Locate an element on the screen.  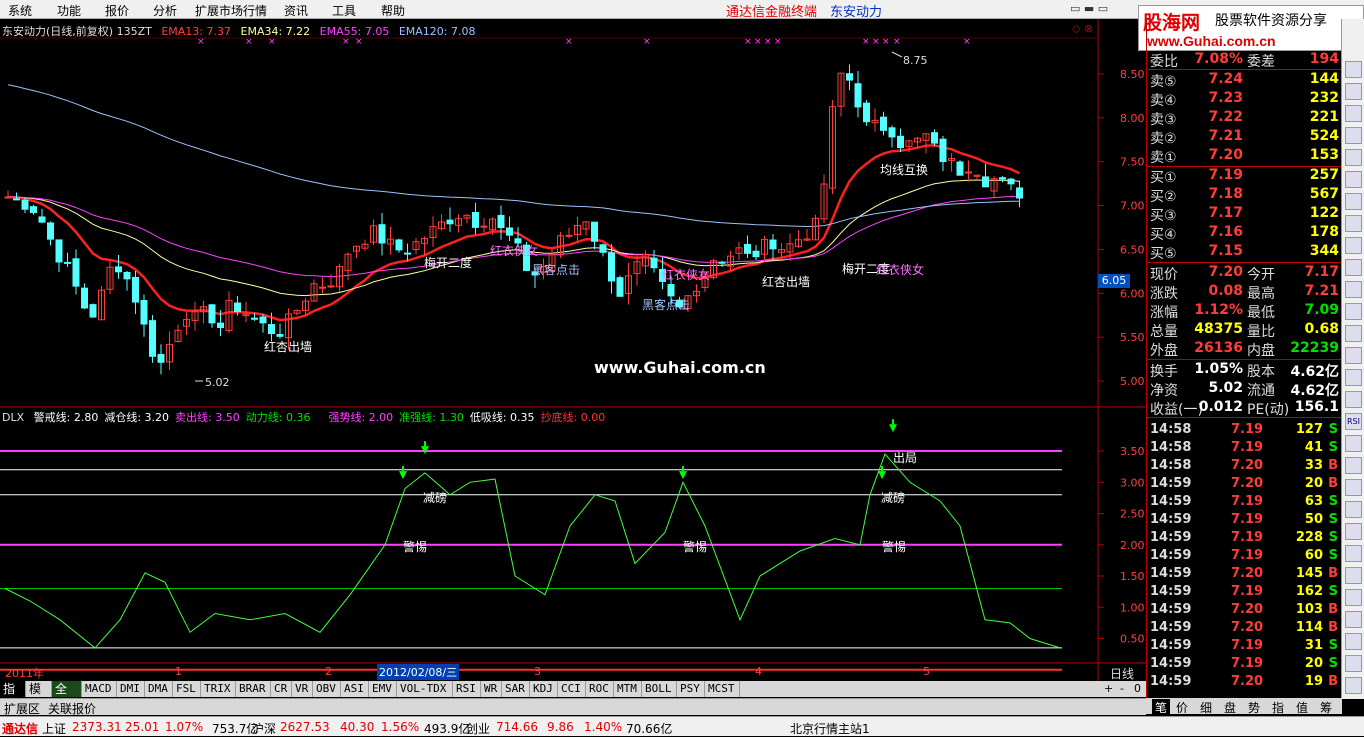
menu-news: 资讯 is located at coordinates (296, 10).